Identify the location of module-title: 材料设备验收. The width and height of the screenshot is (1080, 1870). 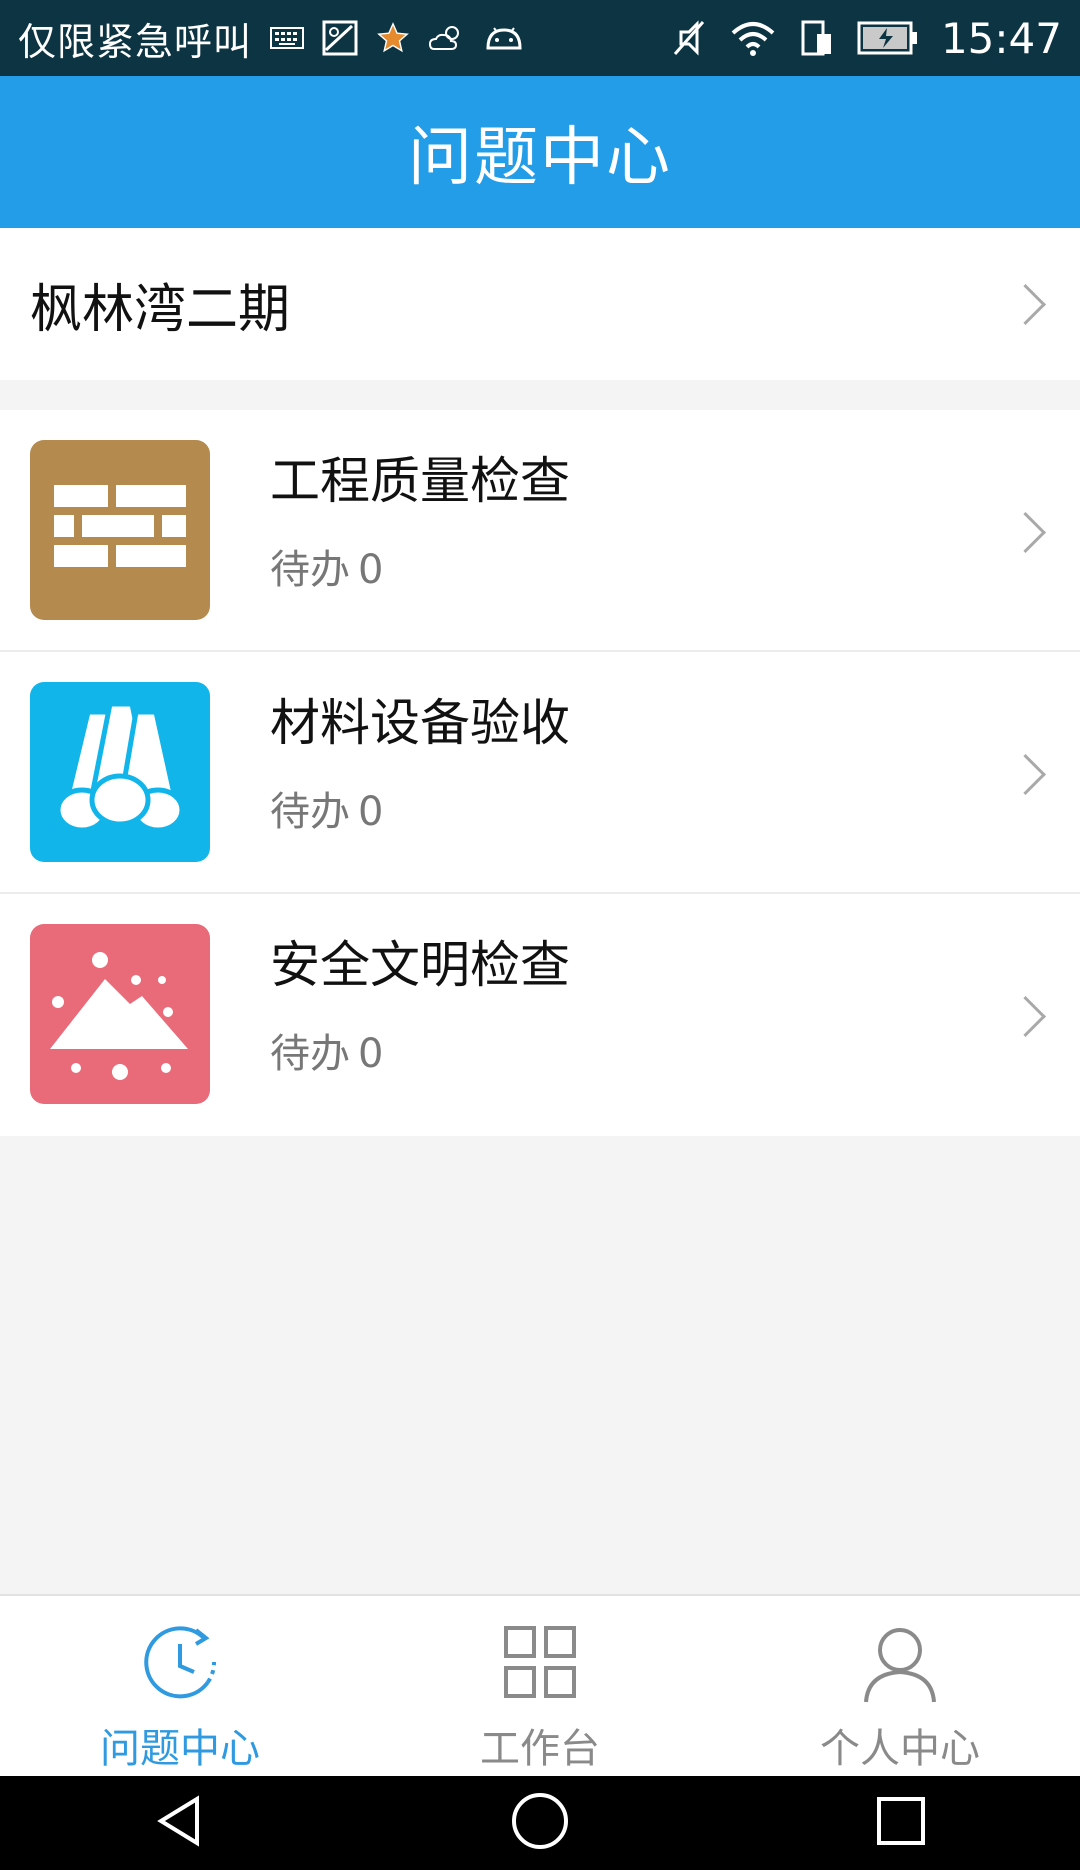
(420, 723).